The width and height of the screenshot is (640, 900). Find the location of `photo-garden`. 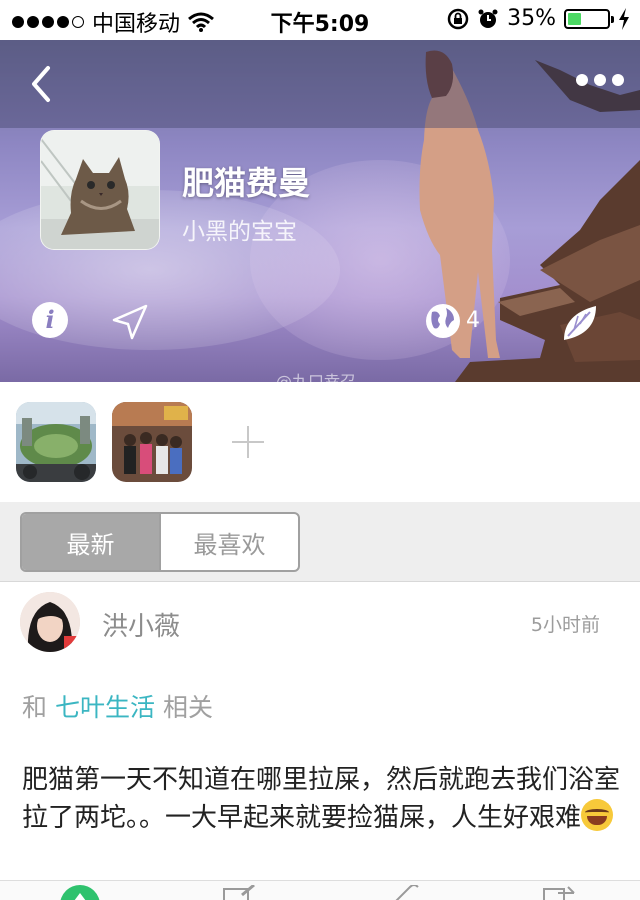

photo-garden is located at coordinates (56, 442).